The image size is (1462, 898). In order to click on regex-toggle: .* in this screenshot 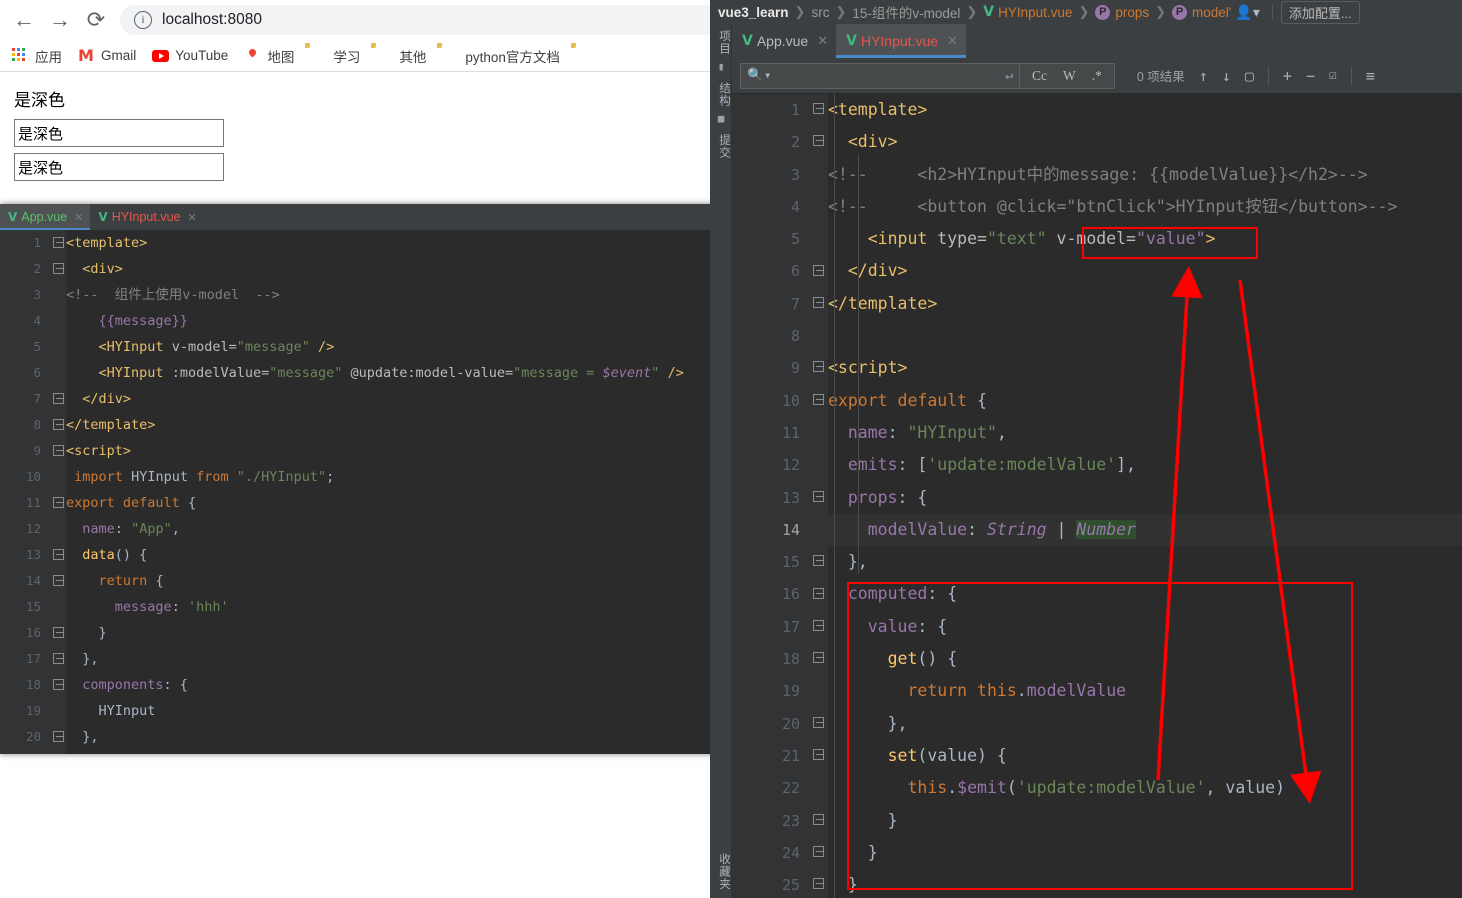, I will do `click(1097, 76)`.